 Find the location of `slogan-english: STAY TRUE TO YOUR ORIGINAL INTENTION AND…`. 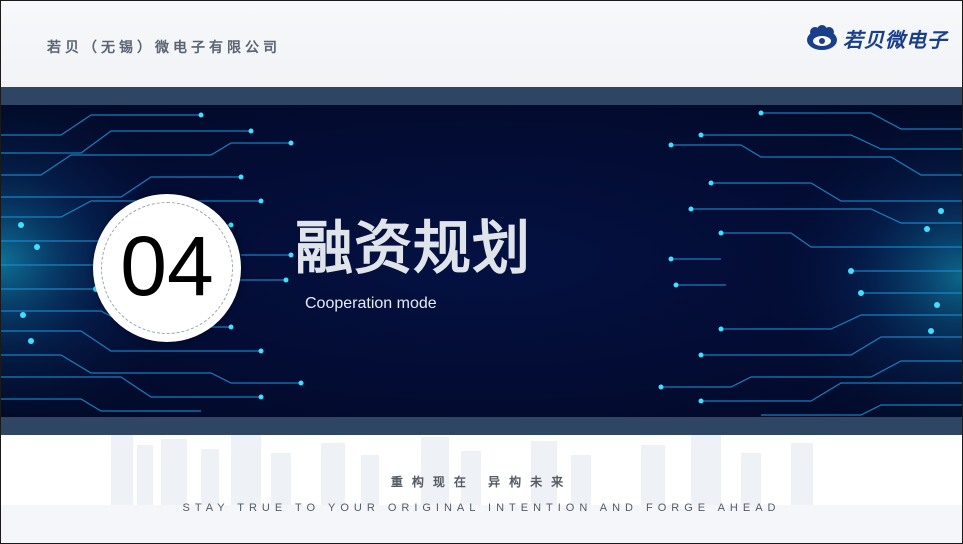

slogan-english: STAY TRUE TO YOUR ORIGINAL INTENTION AND… is located at coordinates (481, 508).